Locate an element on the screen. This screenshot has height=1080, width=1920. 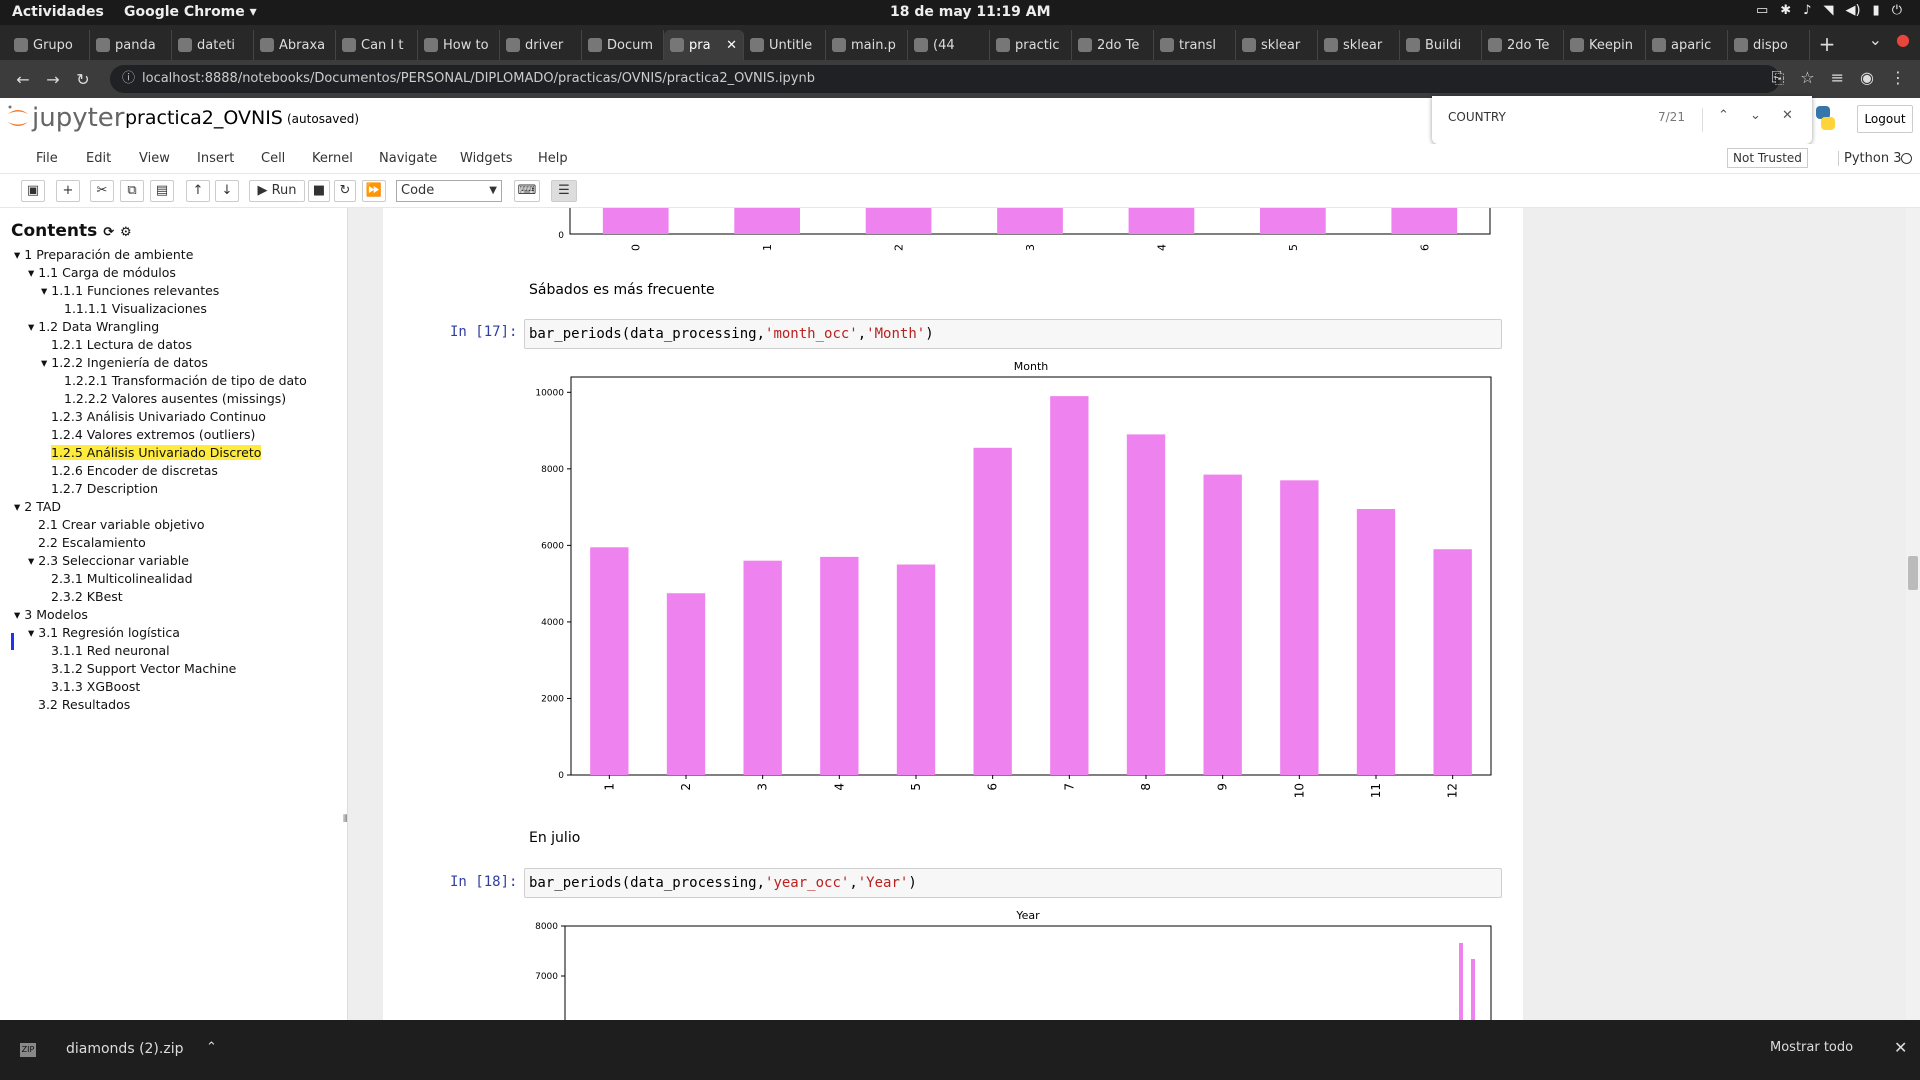
menu-file: File is located at coordinates (47, 158).